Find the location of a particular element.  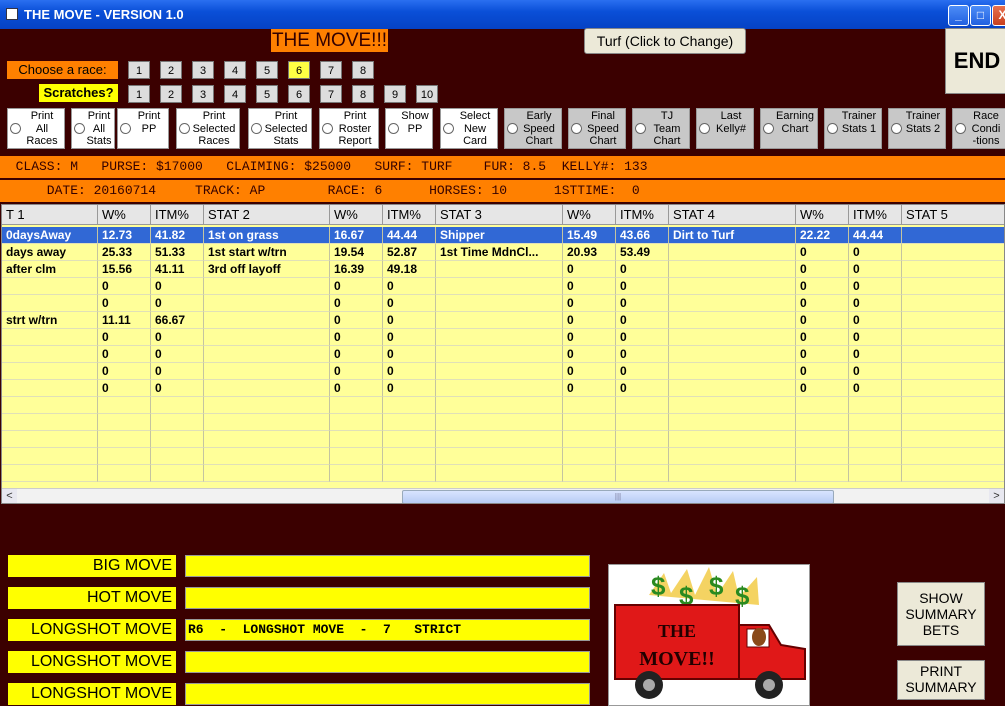

table-cell: 66.67 is located at coordinates (177, 320).